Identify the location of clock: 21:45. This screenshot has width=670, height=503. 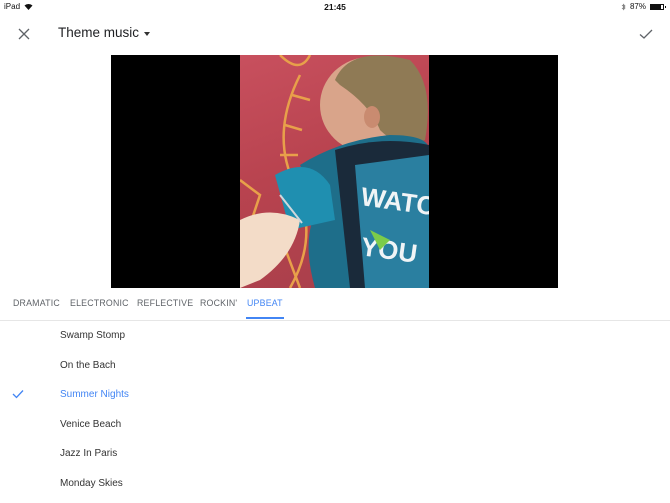
(335, 7).